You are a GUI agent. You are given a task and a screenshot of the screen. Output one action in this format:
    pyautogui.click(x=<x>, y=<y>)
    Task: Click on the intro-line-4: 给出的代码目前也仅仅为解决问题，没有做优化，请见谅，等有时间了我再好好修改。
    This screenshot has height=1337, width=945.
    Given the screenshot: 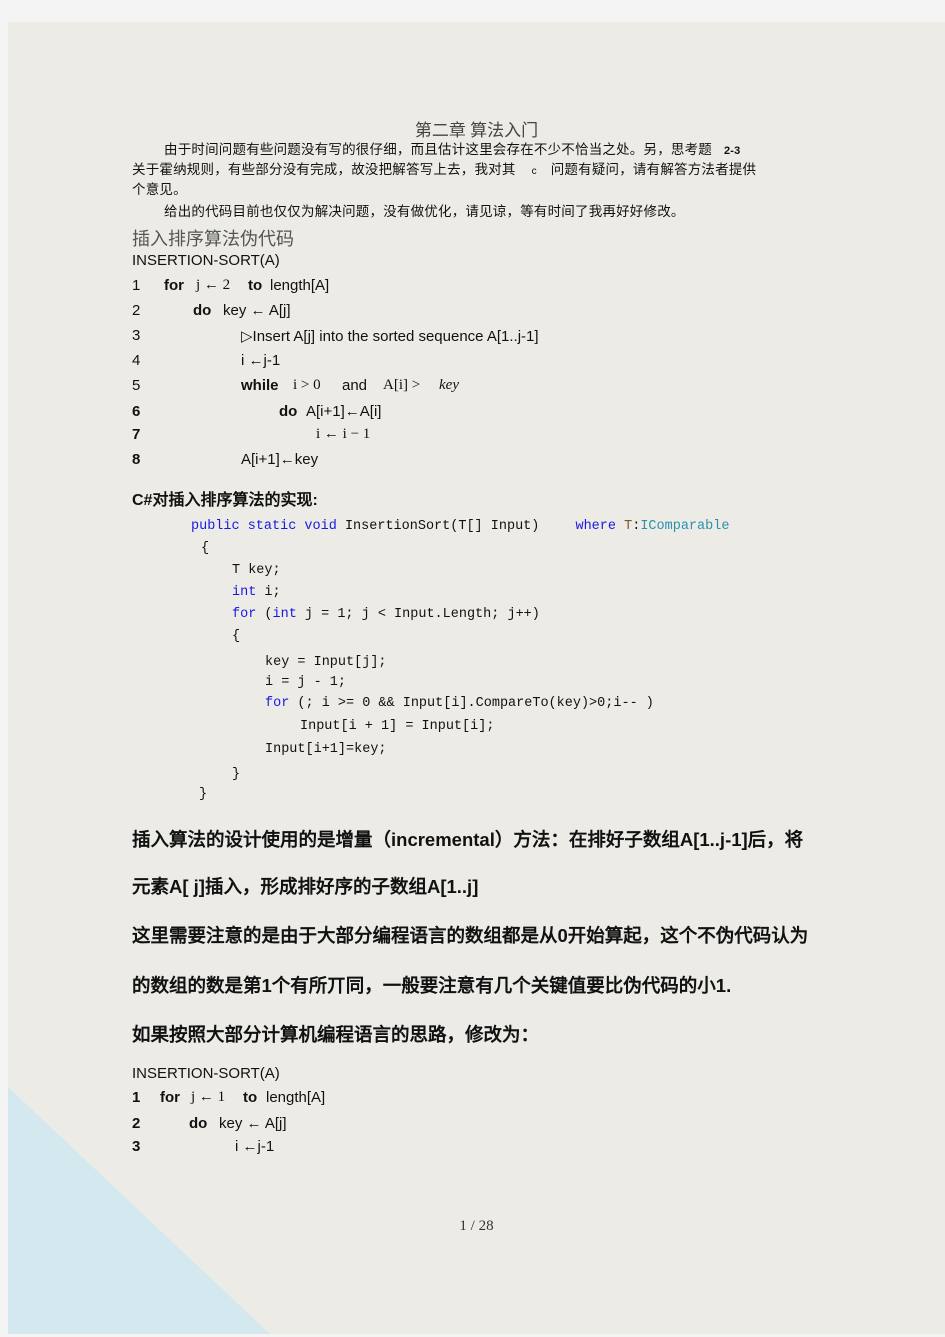 What is the action you would take?
    pyautogui.click(x=424, y=211)
    